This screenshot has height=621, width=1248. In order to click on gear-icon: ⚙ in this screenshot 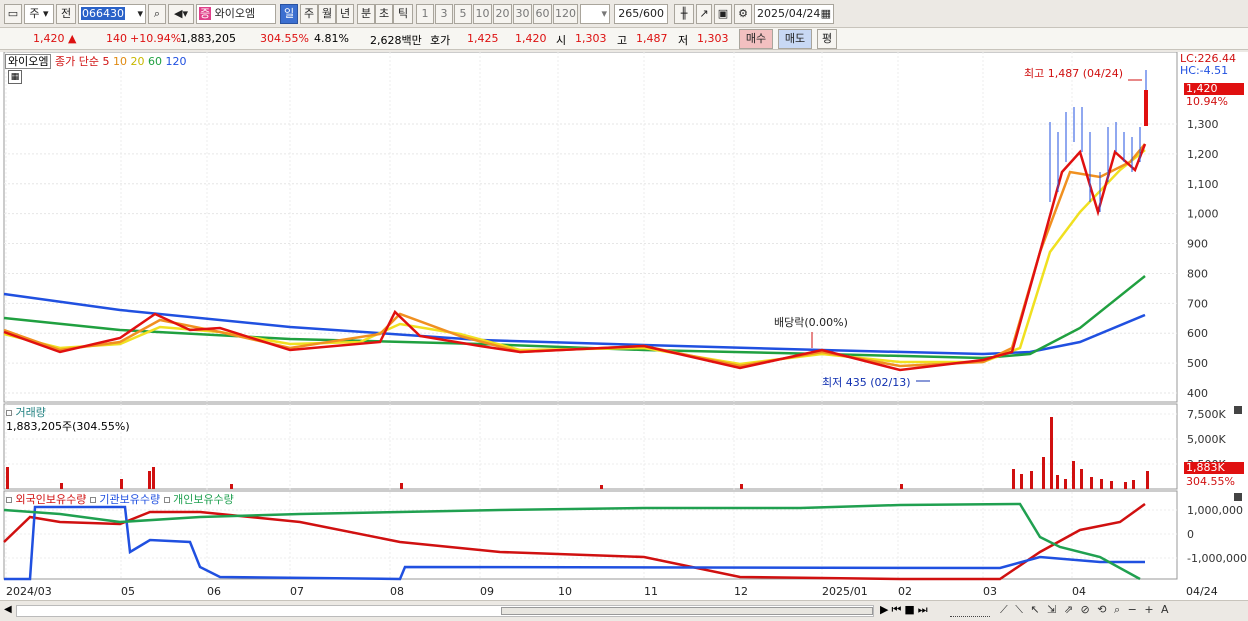, I will do `click(743, 14)`.